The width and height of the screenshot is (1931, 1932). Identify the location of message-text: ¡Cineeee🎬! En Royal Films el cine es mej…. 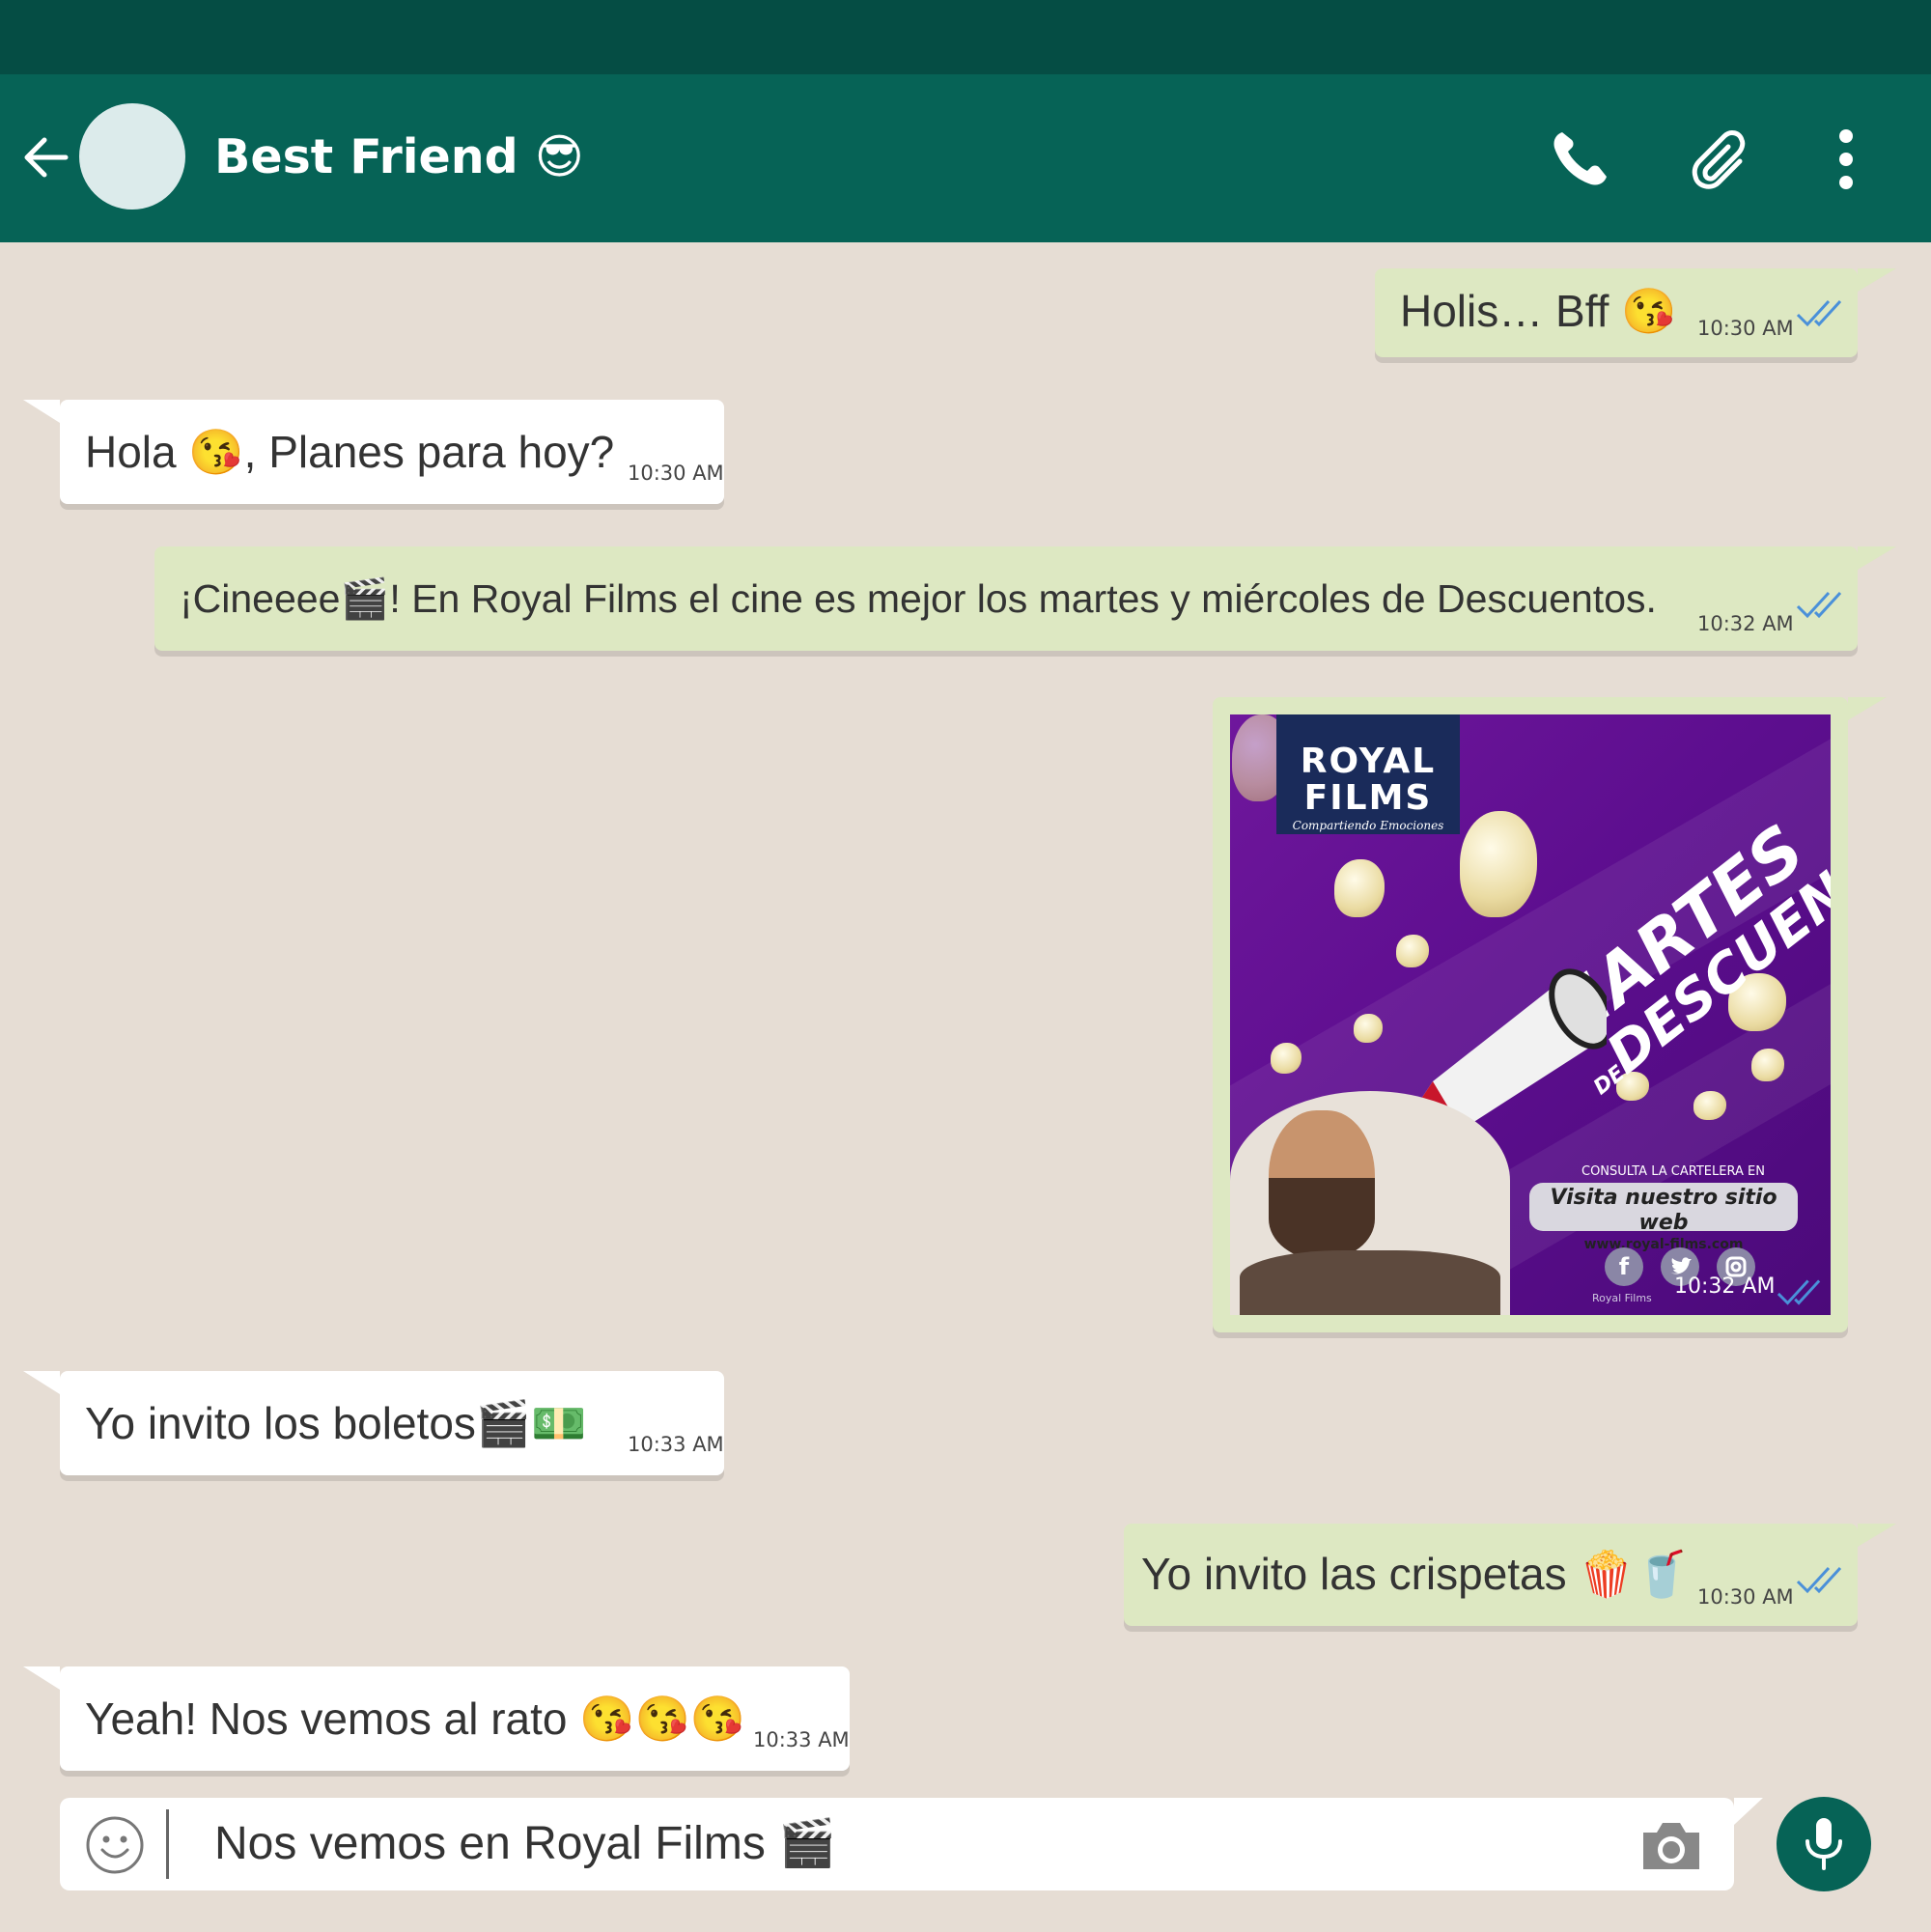
(918, 599).